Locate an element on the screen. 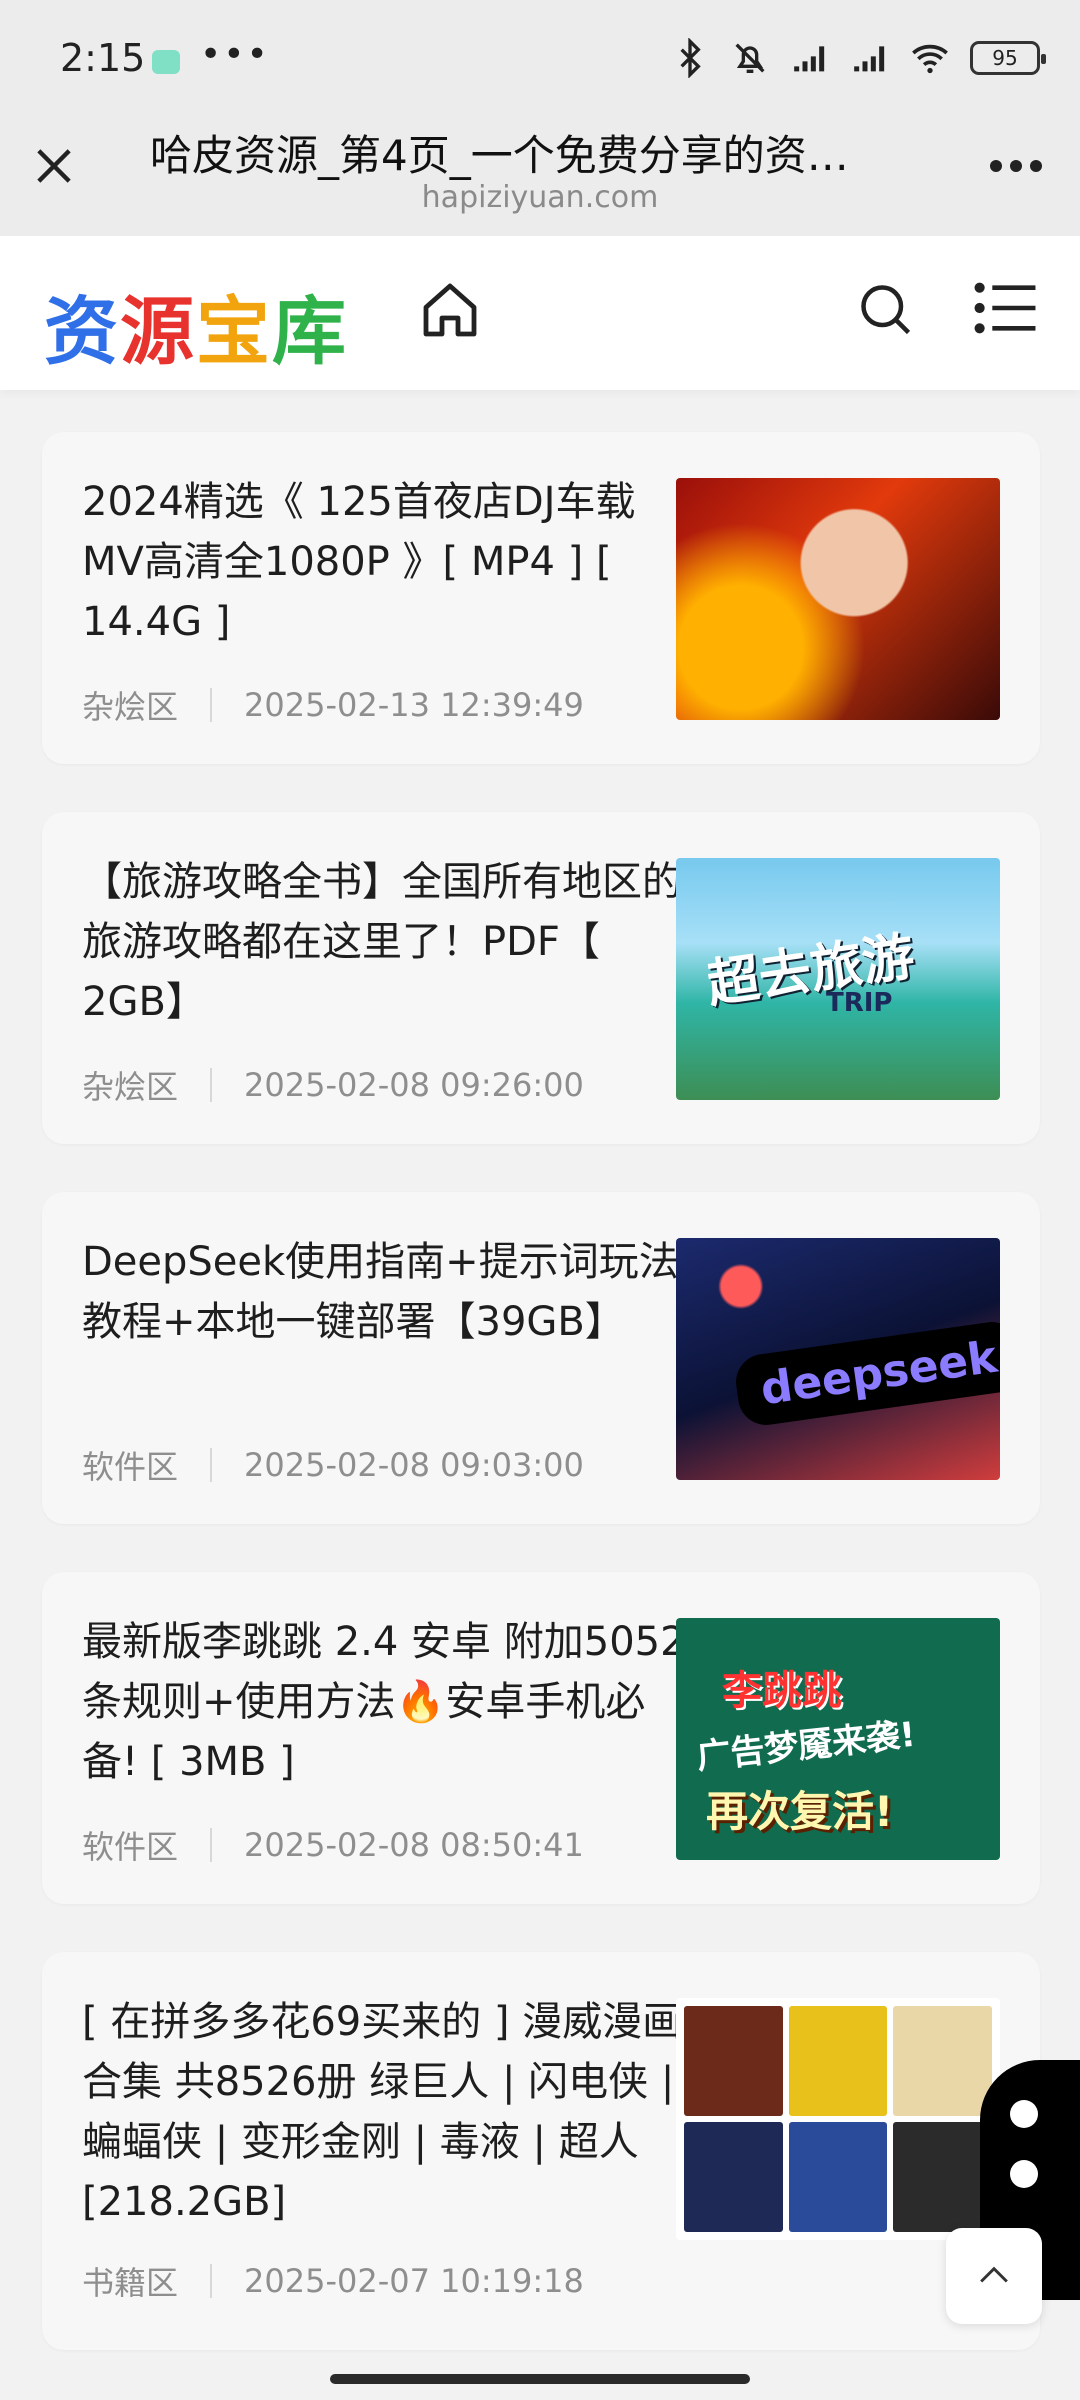 The image size is (1080, 2400). gesture-navigation-bar is located at coordinates (540, 2379).